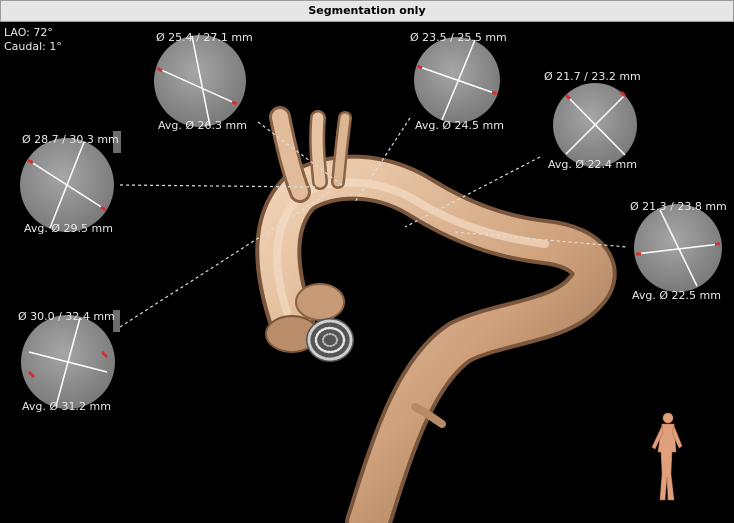 The width and height of the screenshot is (734, 523). I want to click on s1-diameter-label: Ø 25.4 / 27.1 mm, so click(204, 37).